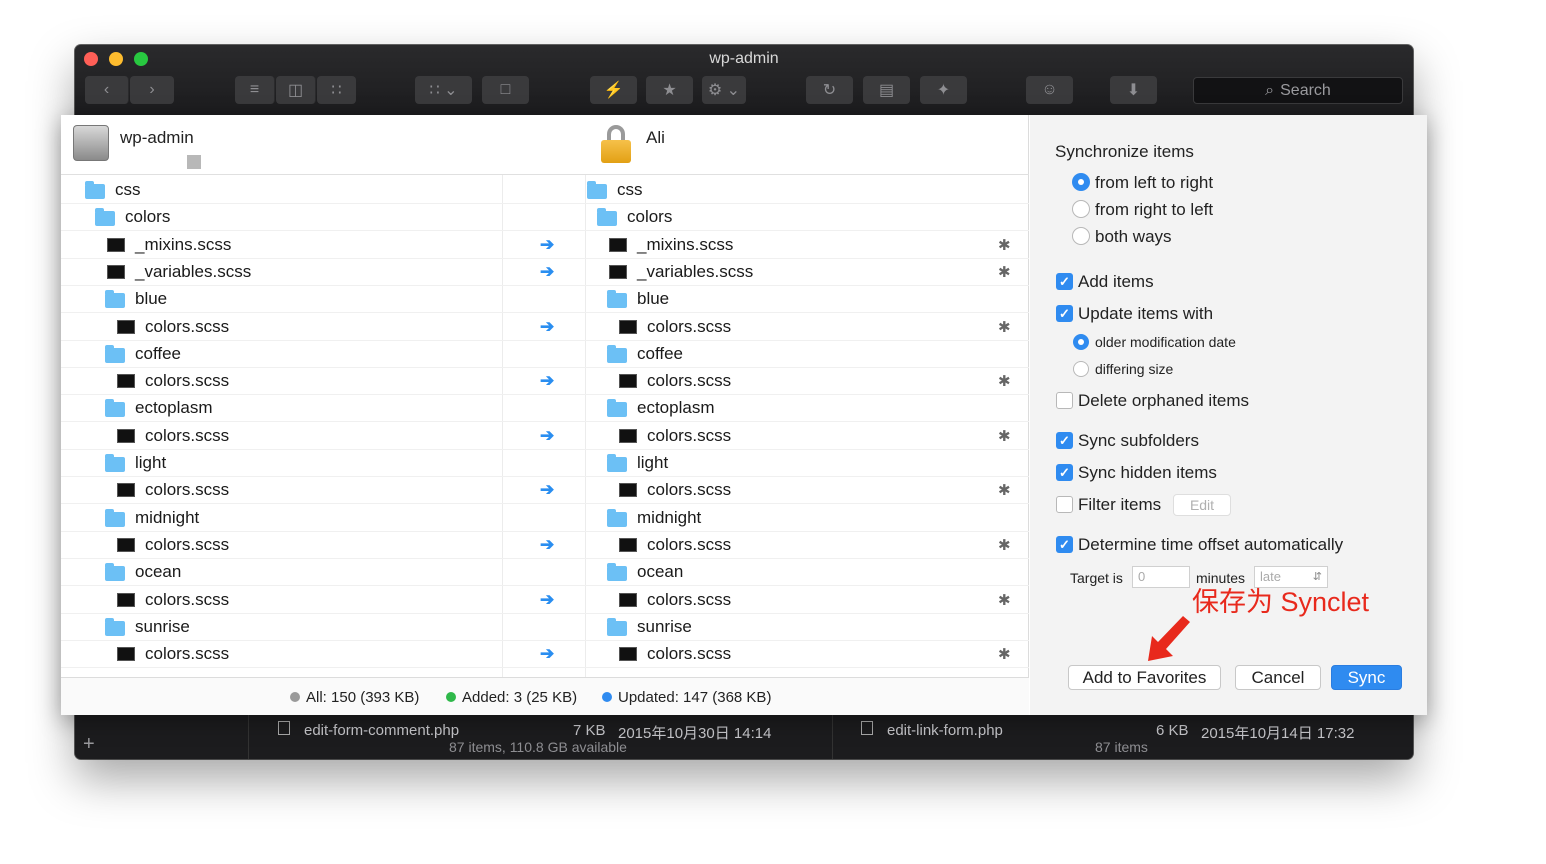 The height and width of the screenshot is (864, 1546). What do you see at coordinates (653, 299) in the screenshot?
I see `right-item-name: blue` at bounding box center [653, 299].